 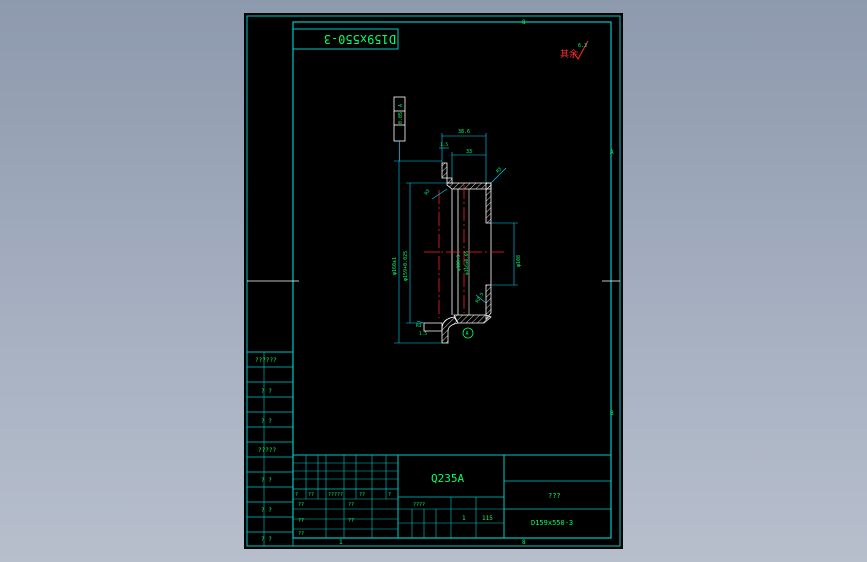 I want to click on svg-text: 0.05, so click(x=401, y=118).